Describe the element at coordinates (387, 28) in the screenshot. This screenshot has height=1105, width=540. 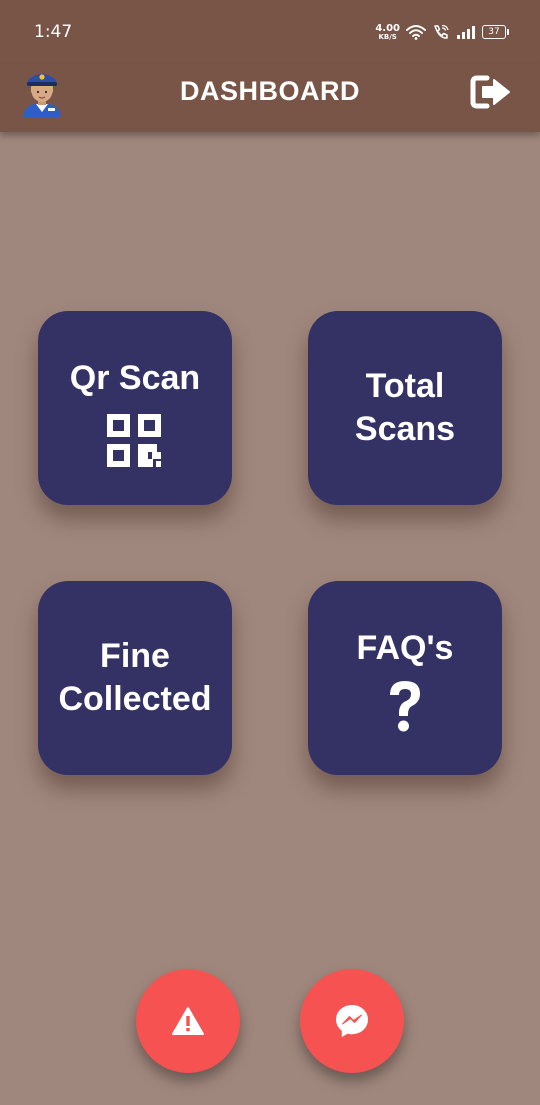
I see `network-speed-value: 4.00` at that location.